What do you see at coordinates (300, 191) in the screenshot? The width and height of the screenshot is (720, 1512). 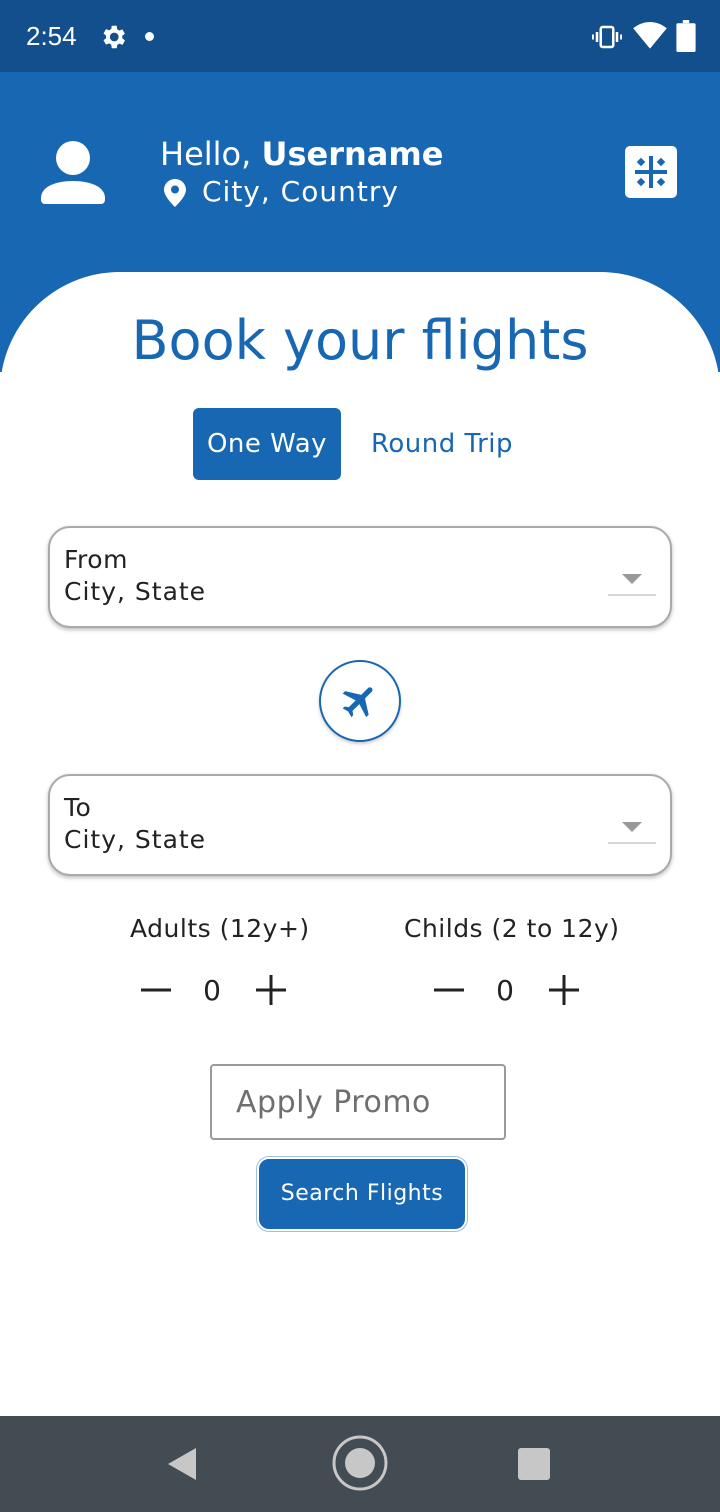 I see `location-text: City, Country` at bounding box center [300, 191].